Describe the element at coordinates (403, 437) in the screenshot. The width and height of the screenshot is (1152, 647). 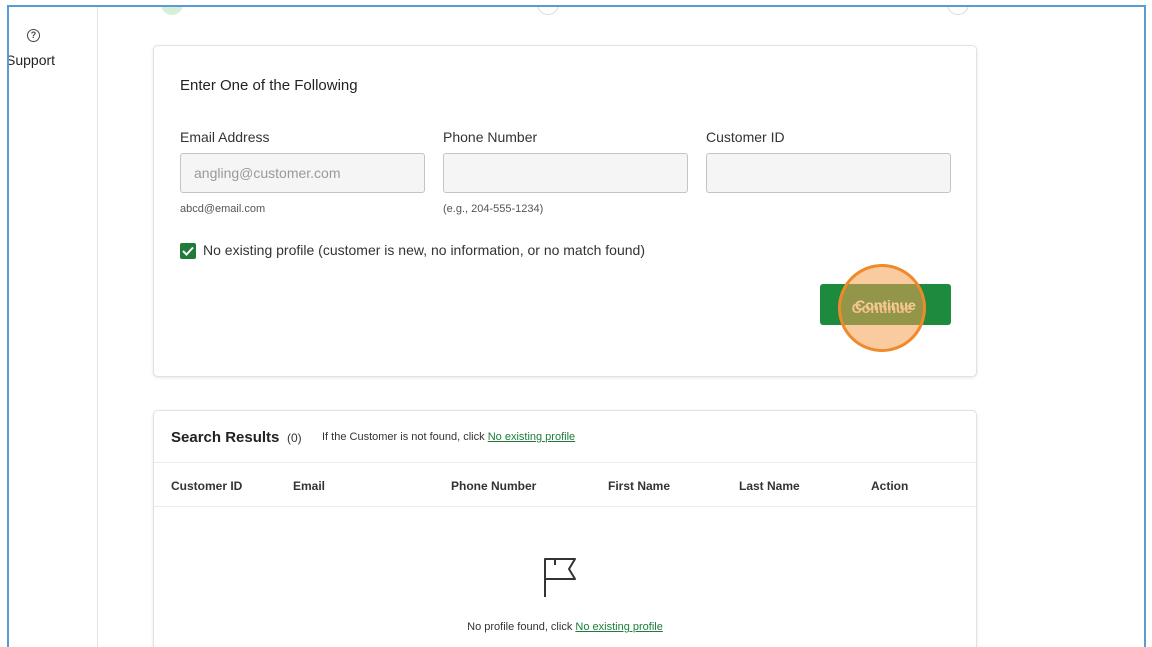
I see `results-hint-text: If the Customer is not found, click` at that location.